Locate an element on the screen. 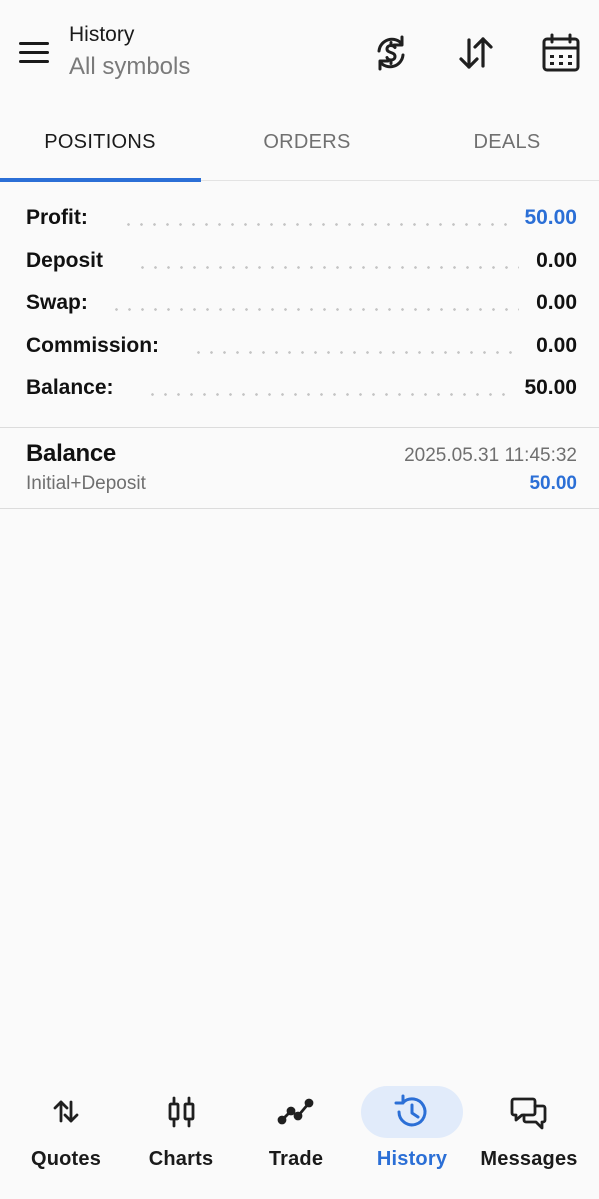 Image resolution: width=599 pixels, height=1199 pixels. deal-type: Balance is located at coordinates (71, 453).